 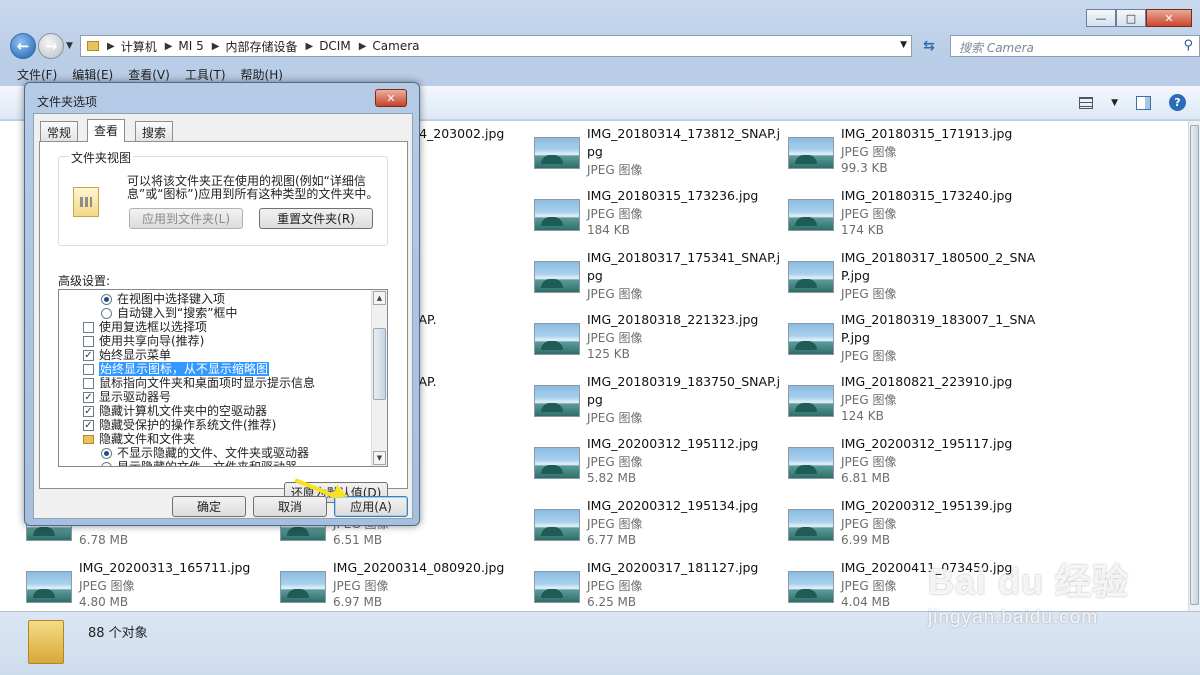 I want to click on file-name: IMG_20200314_080920.jpg, so click(x=419, y=567).